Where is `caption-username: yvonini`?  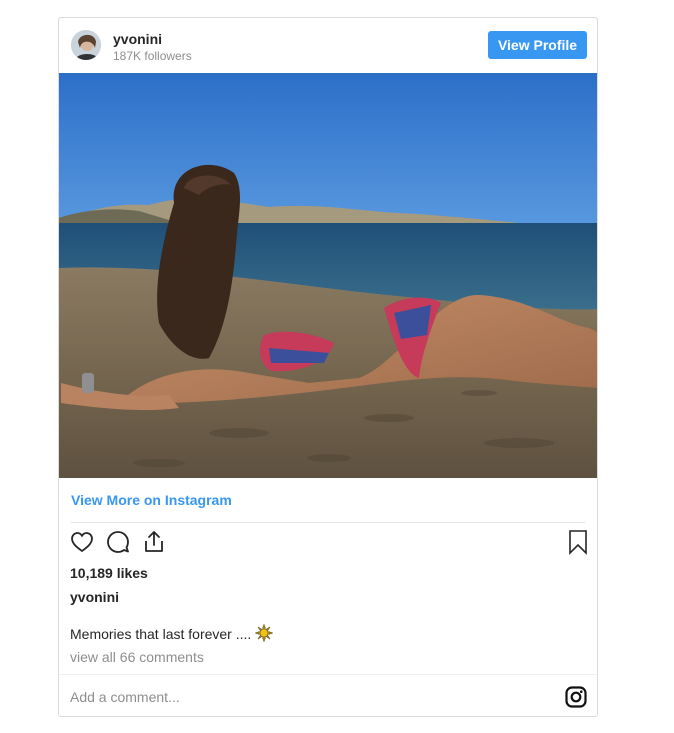 caption-username: yvonini is located at coordinates (94, 597).